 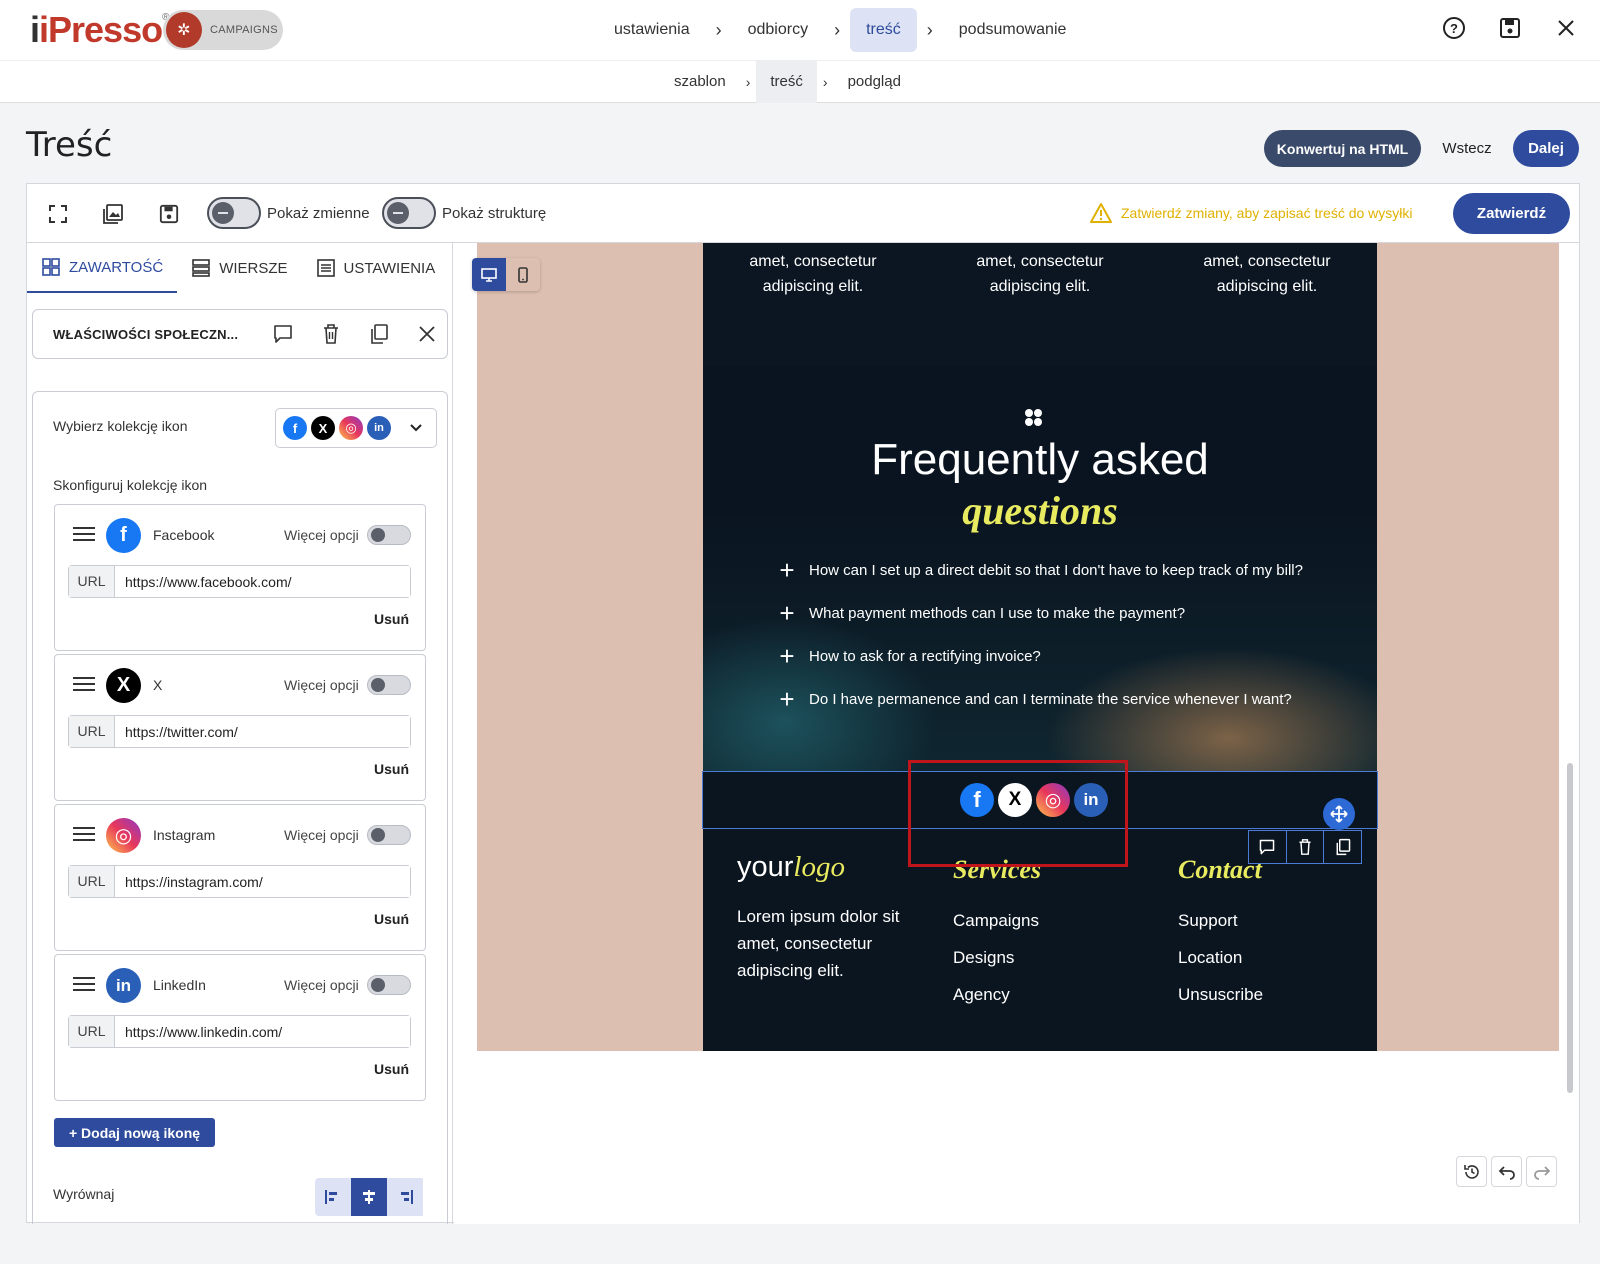 I want to click on footer-link: Support, so click(x=1208, y=921).